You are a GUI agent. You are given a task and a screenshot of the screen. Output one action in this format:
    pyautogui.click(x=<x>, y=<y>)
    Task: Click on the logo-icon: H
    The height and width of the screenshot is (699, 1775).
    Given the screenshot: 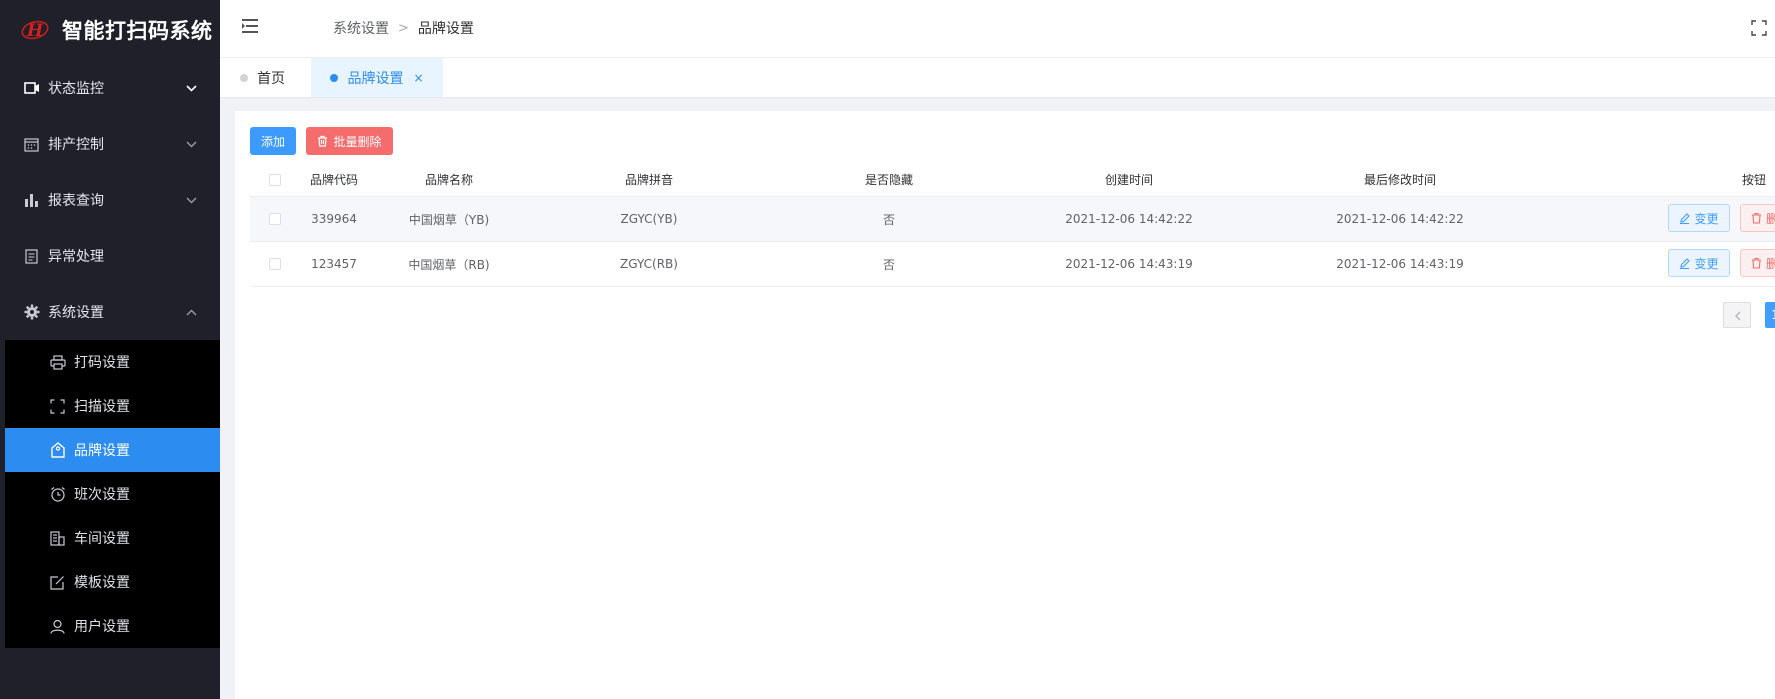 What is the action you would take?
    pyautogui.click(x=37, y=30)
    